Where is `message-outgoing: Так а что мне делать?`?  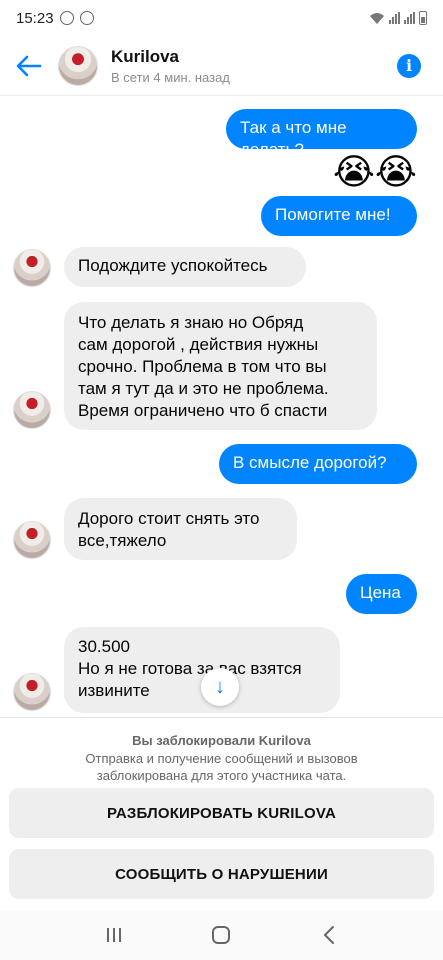
message-outgoing: Так а что мне делать? is located at coordinates (321, 134).